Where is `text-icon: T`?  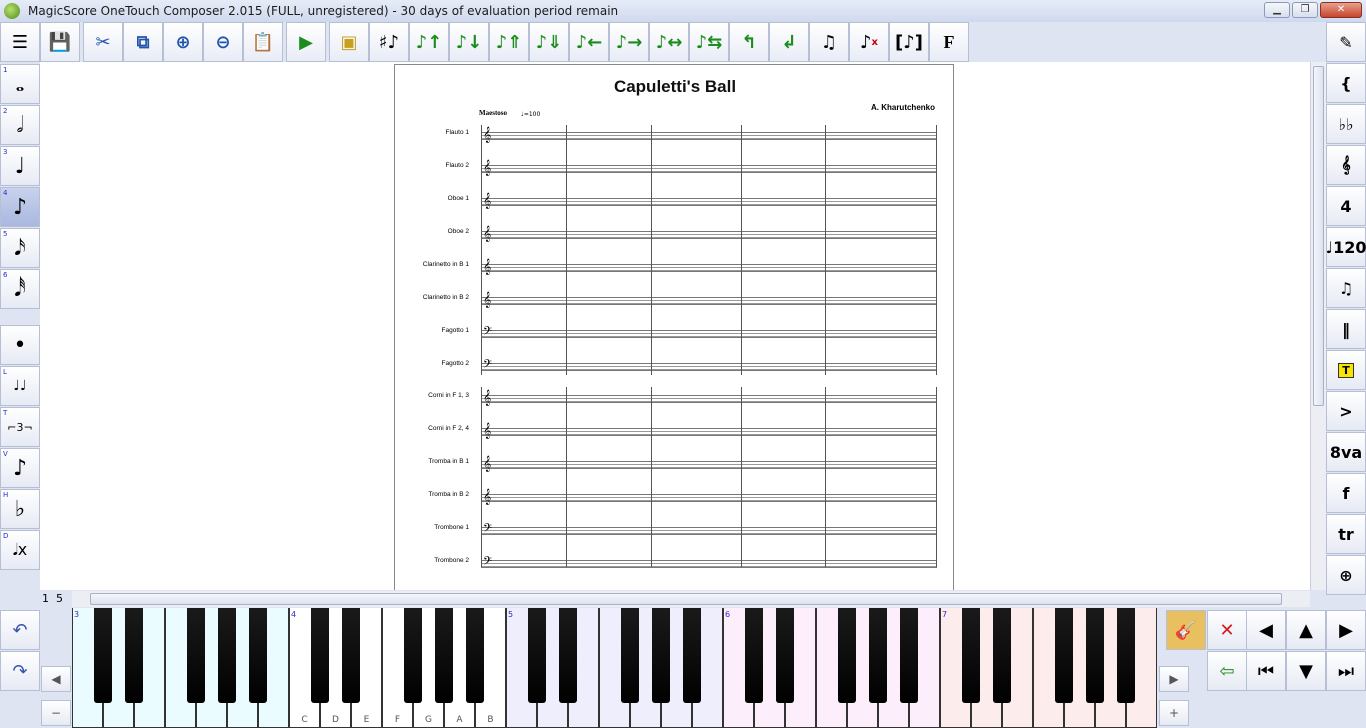 text-icon: T is located at coordinates (1346, 370).